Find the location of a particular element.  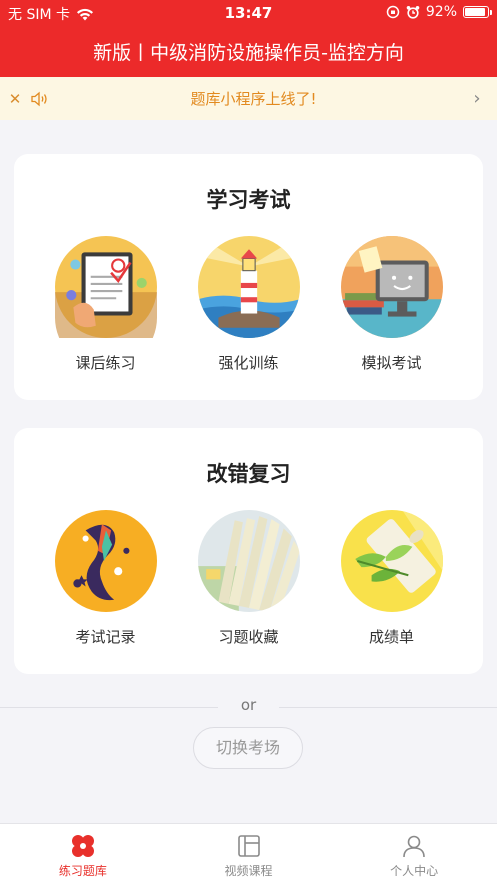

training-item: 强化训练 is located at coordinates (249, 304).